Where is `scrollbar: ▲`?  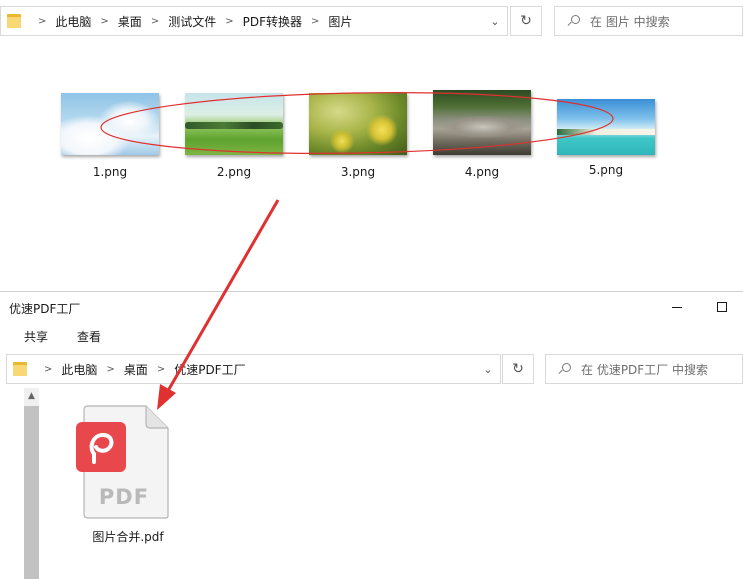
scrollbar: ▲ is located at coordinates (31, 483).